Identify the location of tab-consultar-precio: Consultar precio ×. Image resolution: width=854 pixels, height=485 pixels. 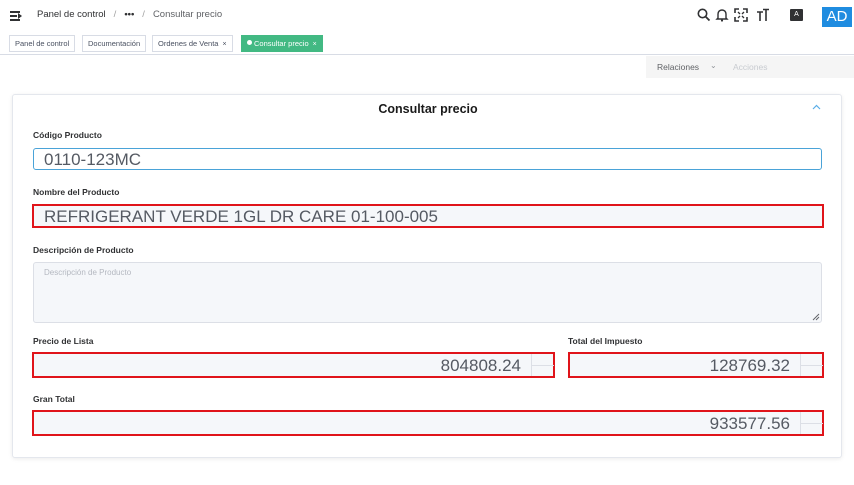
(282, 43).